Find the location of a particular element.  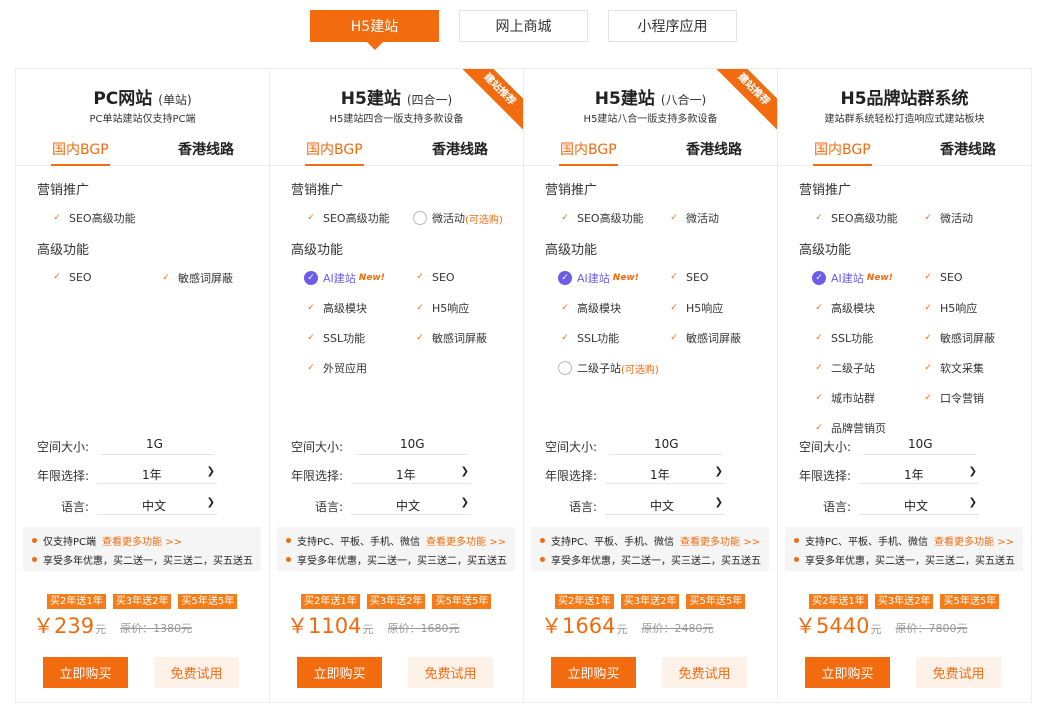

feature-item: ✓ H5响应 is located at coordinates (949, 308).